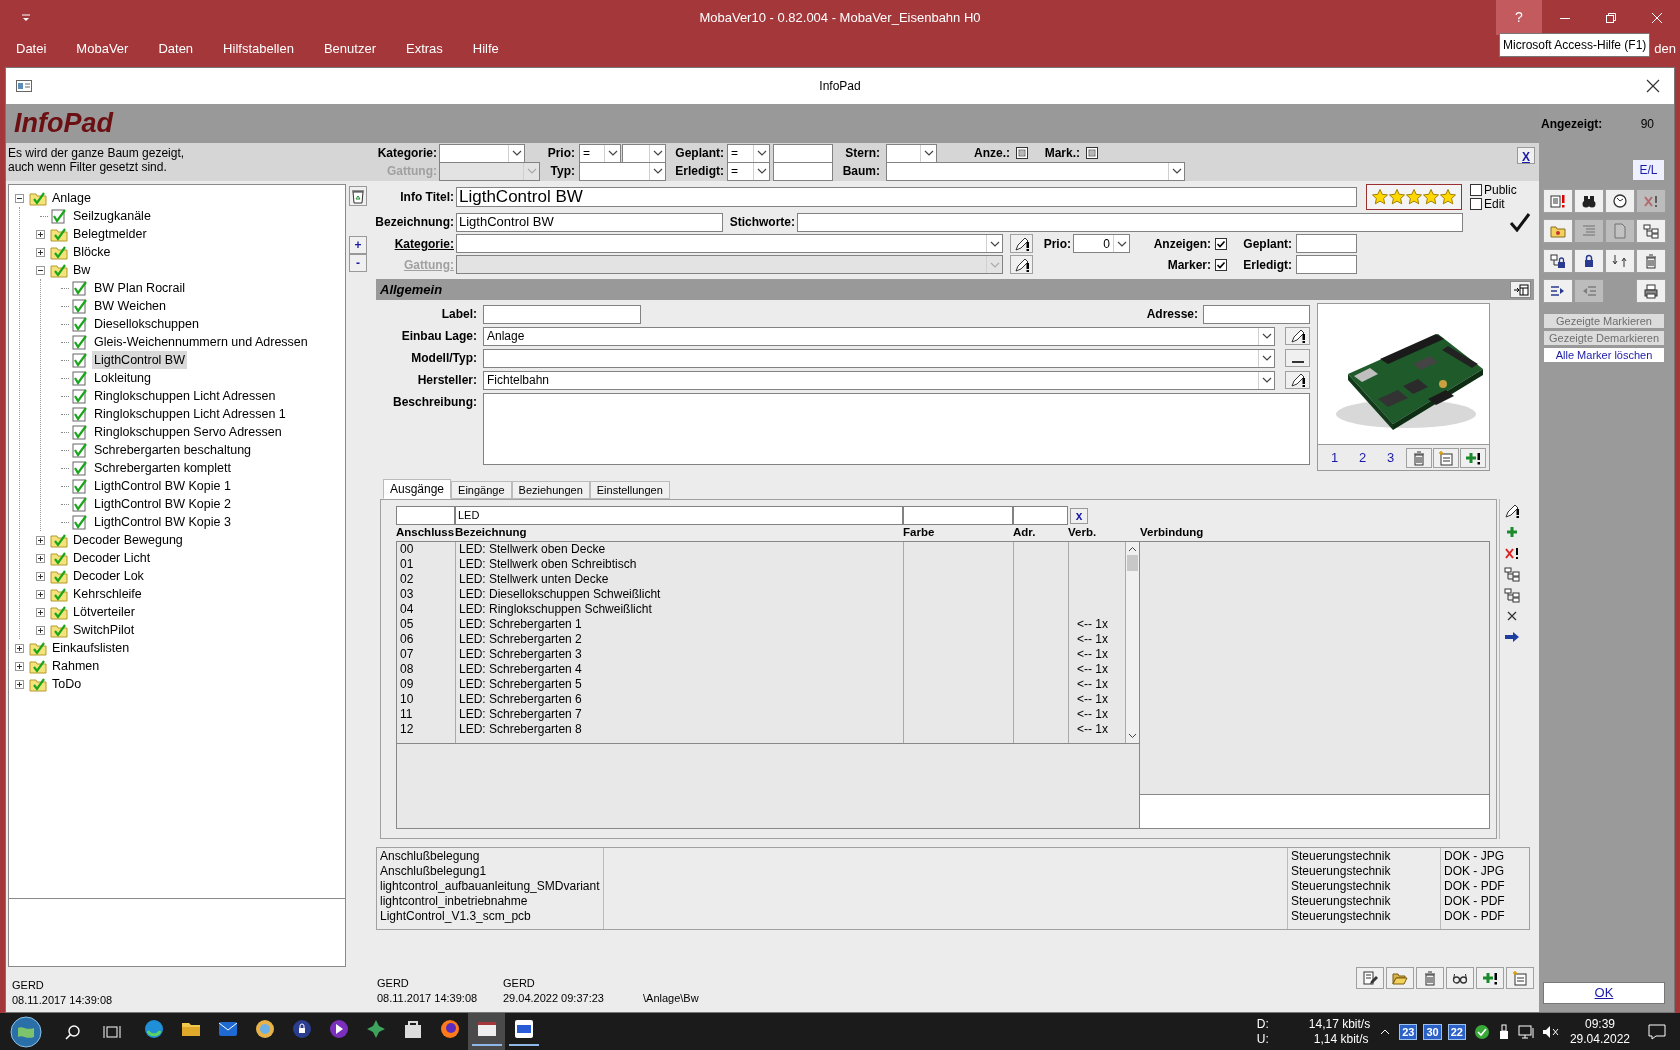  What do you see at coordinates (107, 594) in the screenshot?
I see `tree-item: Kehrschleife` at bounding box center [107, 594].